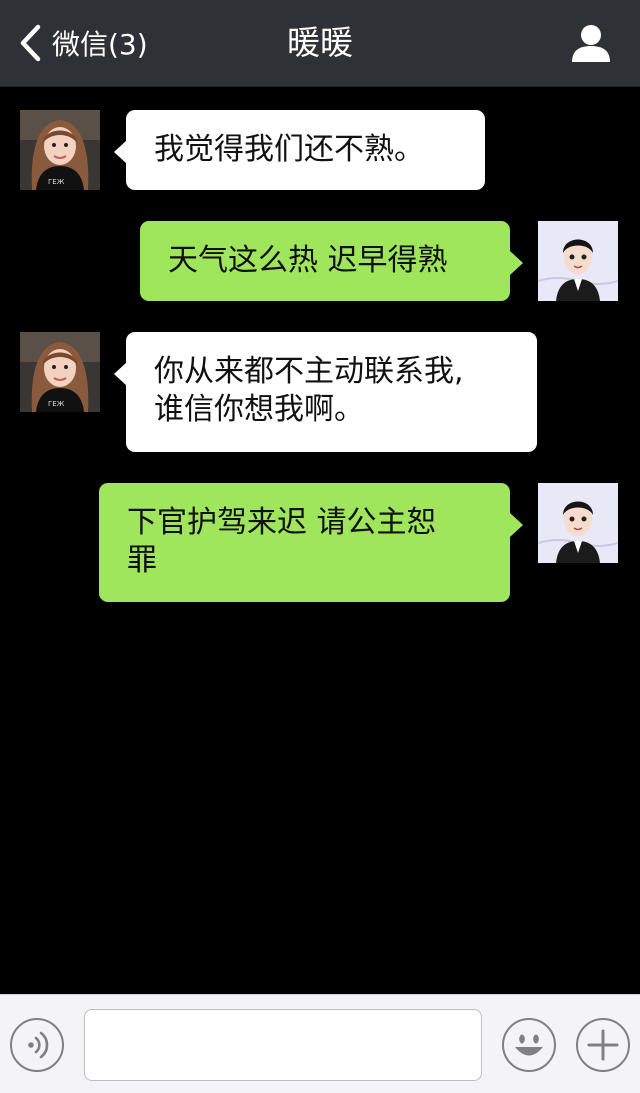  I want to click on emoji-button, so click(529, 1045).